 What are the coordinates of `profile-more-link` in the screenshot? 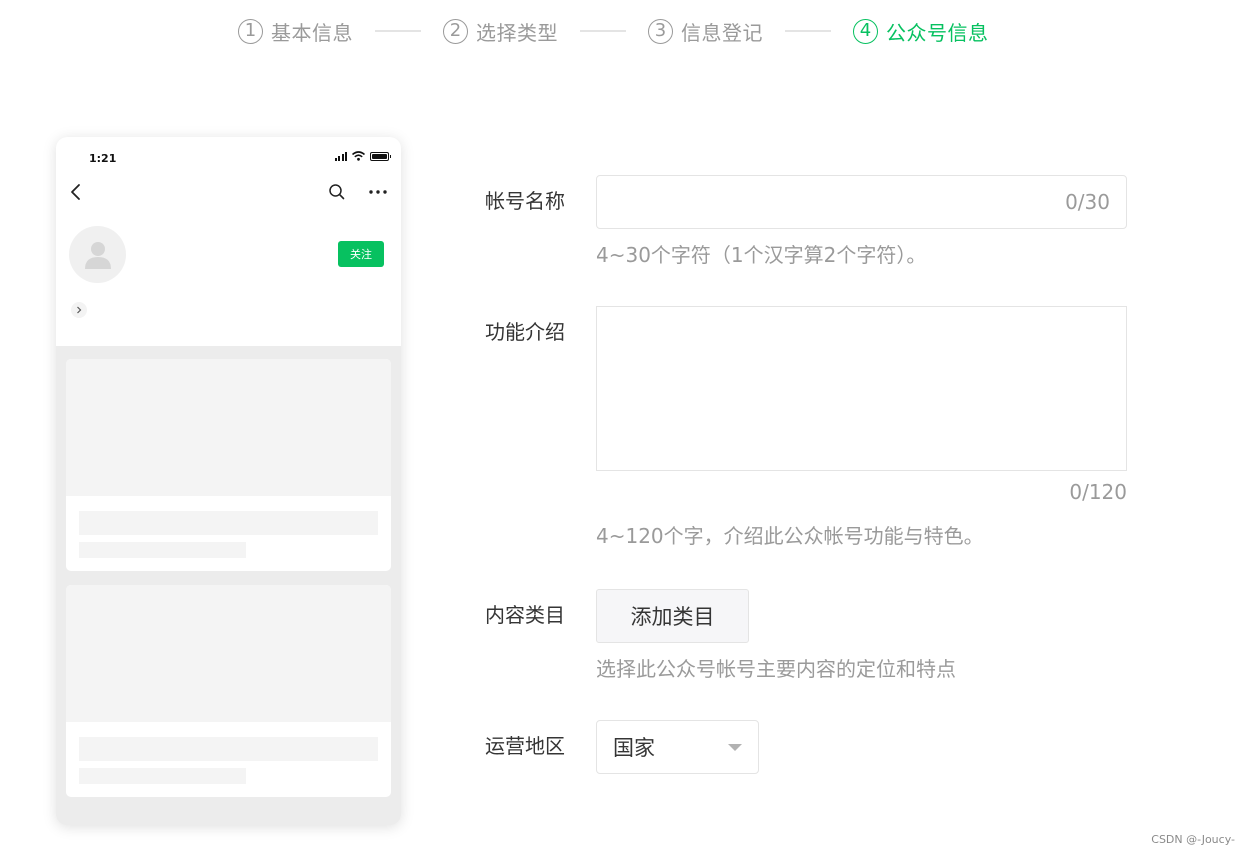 It's located at (79, 310).